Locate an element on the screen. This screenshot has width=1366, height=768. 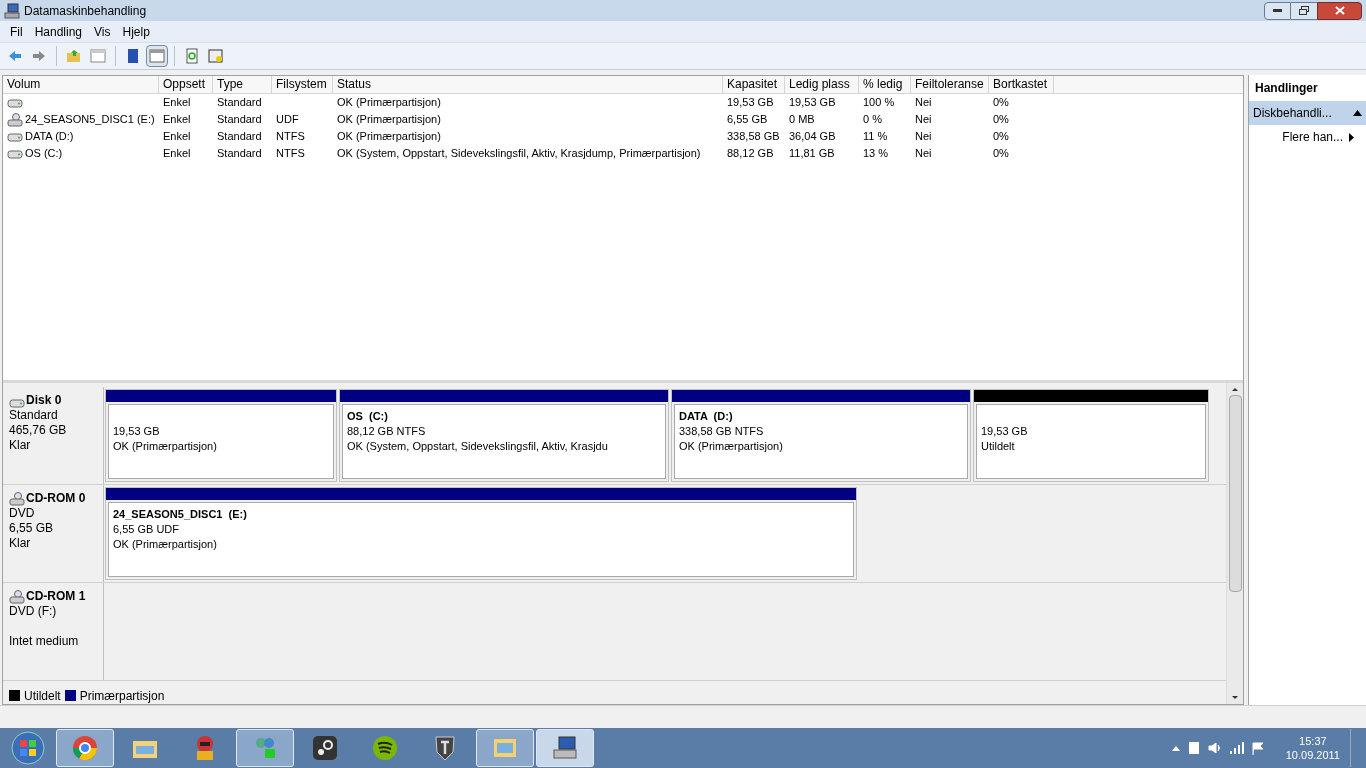
table-cell-text: DATA (D:) is located at coordinates (49, 137).